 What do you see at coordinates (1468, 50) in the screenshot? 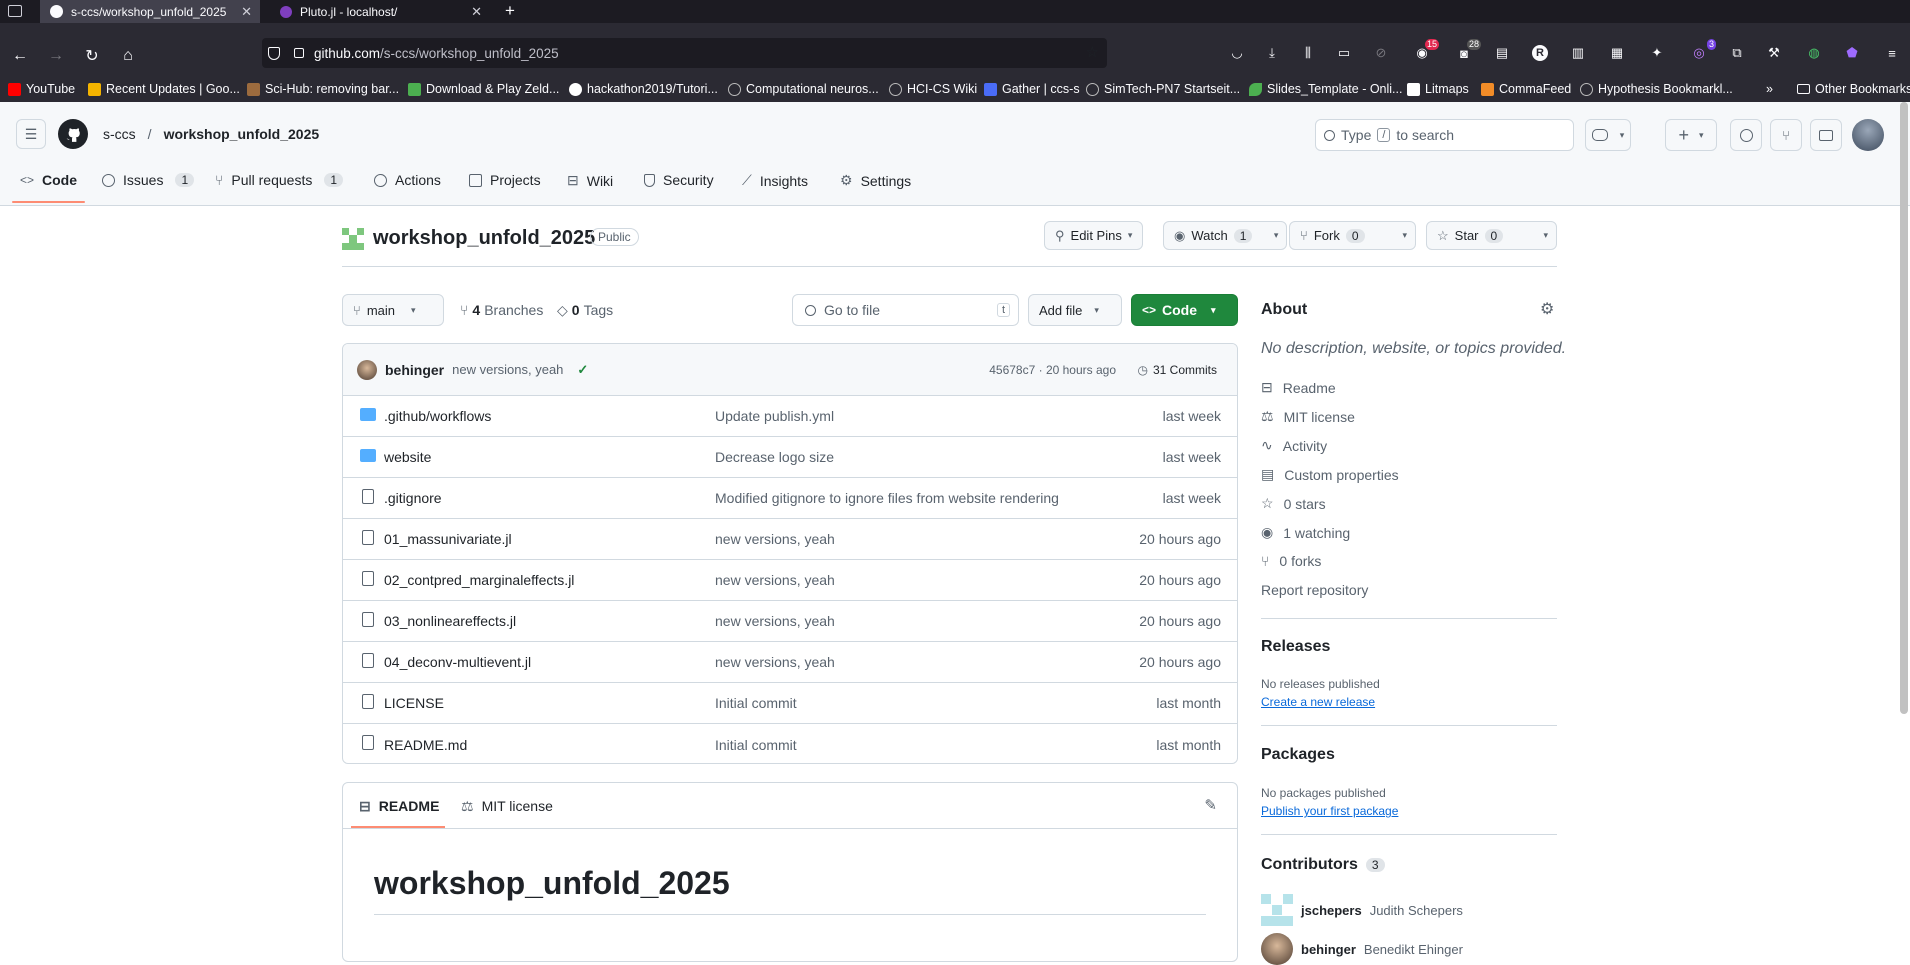
I see `extension-b-icon: ◙ 28` at bounding box center [1468, 50].